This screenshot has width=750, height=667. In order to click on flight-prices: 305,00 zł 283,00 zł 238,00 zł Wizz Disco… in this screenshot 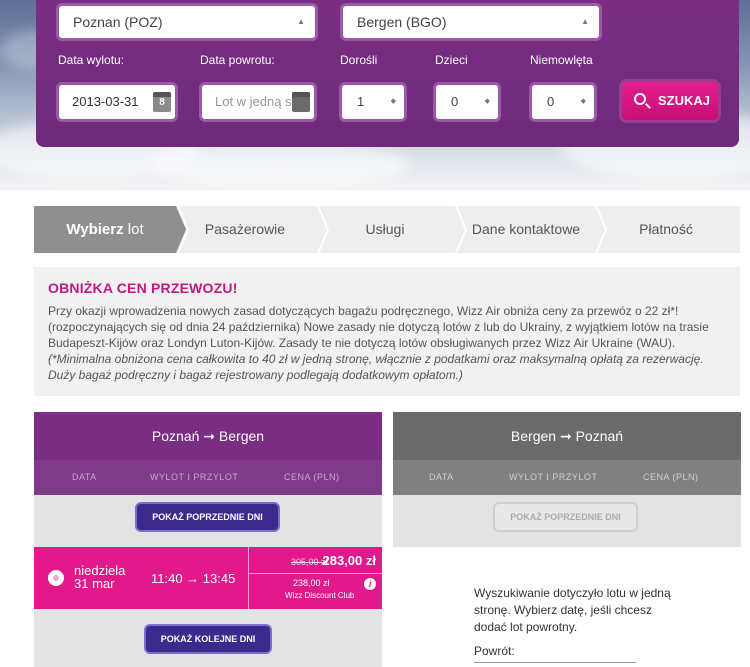, I will do `click(315, 578)`.